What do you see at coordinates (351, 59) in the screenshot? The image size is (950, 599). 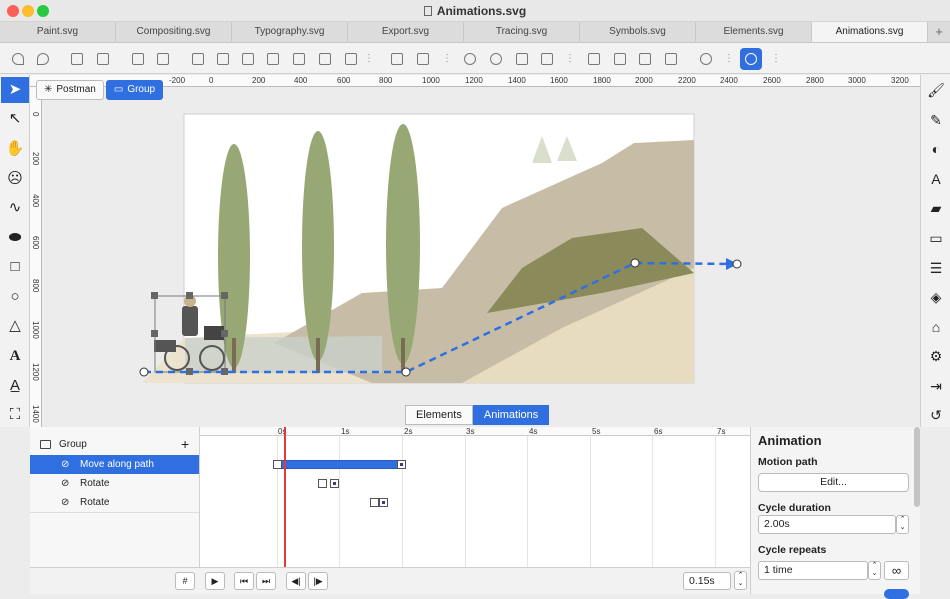 I see `align-middle-icon` at bounding box center [351, 59].